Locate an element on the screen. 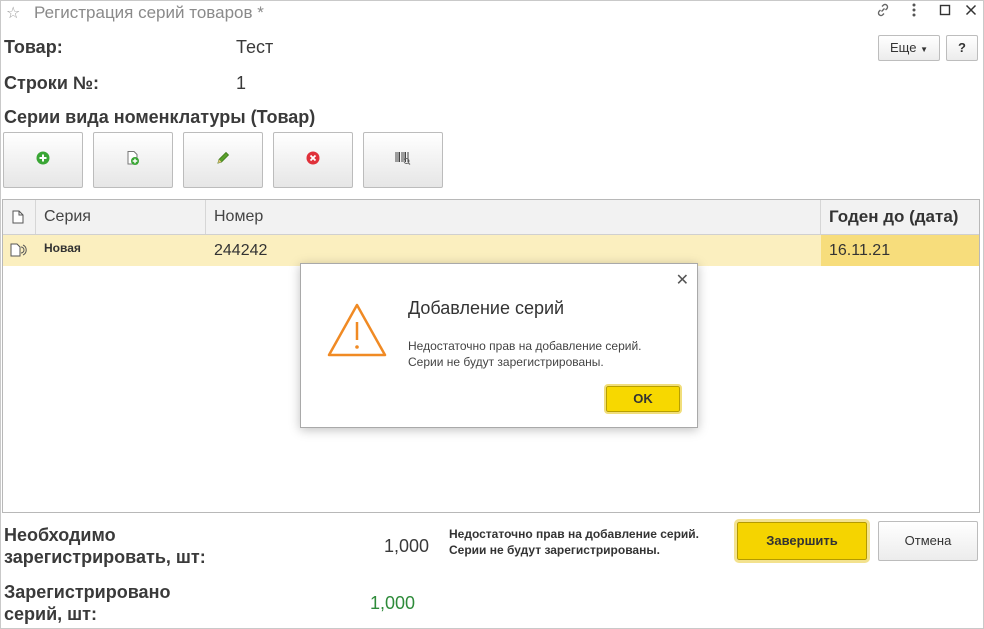  document-icon is located at coordinates (18, 219).